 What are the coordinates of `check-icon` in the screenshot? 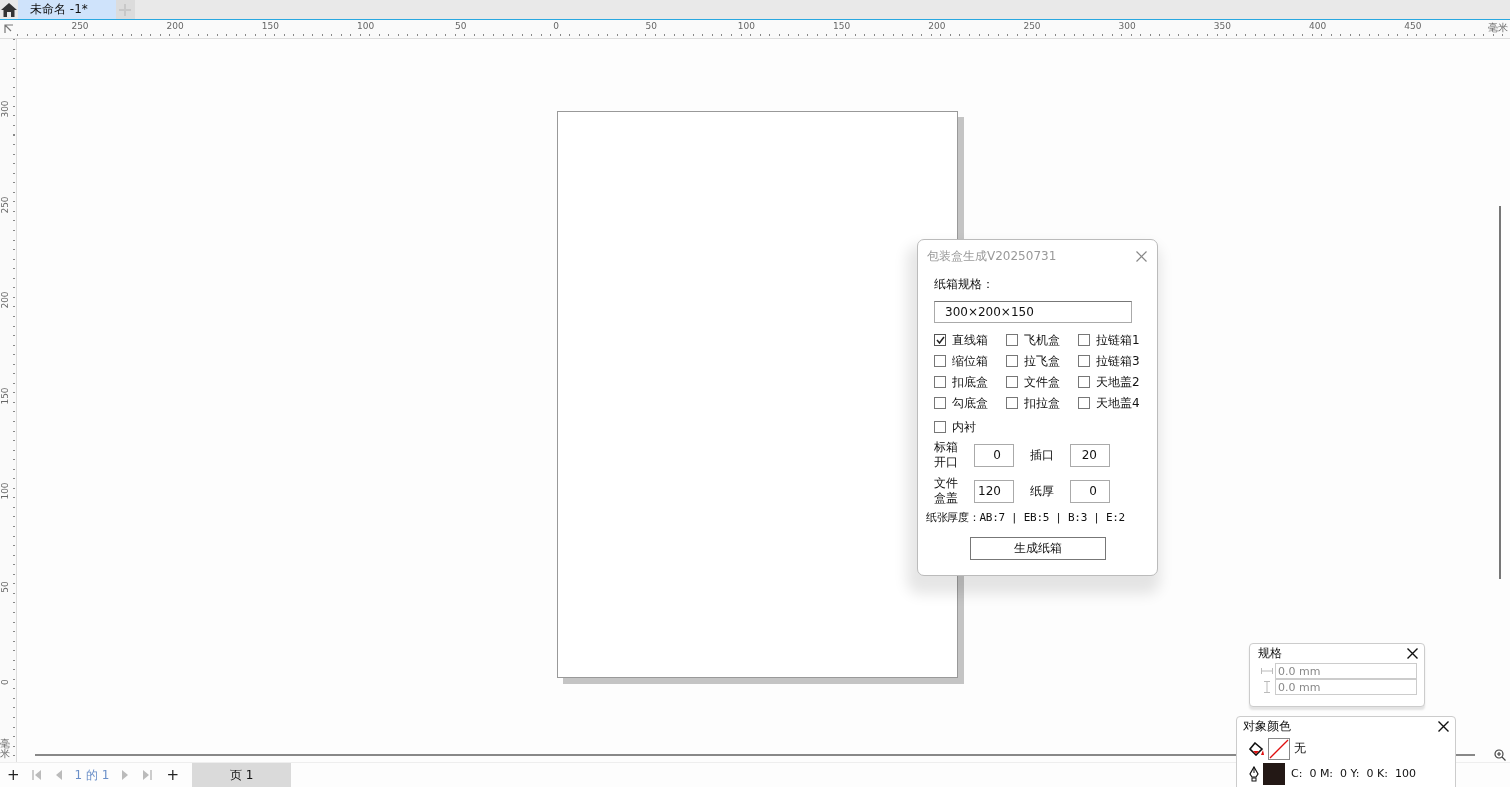 It's located at (940, 340).